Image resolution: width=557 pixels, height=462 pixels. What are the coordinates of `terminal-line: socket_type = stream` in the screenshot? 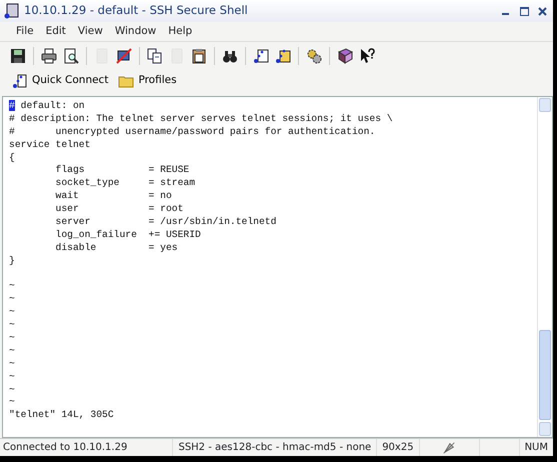 It's located at (125, 183).